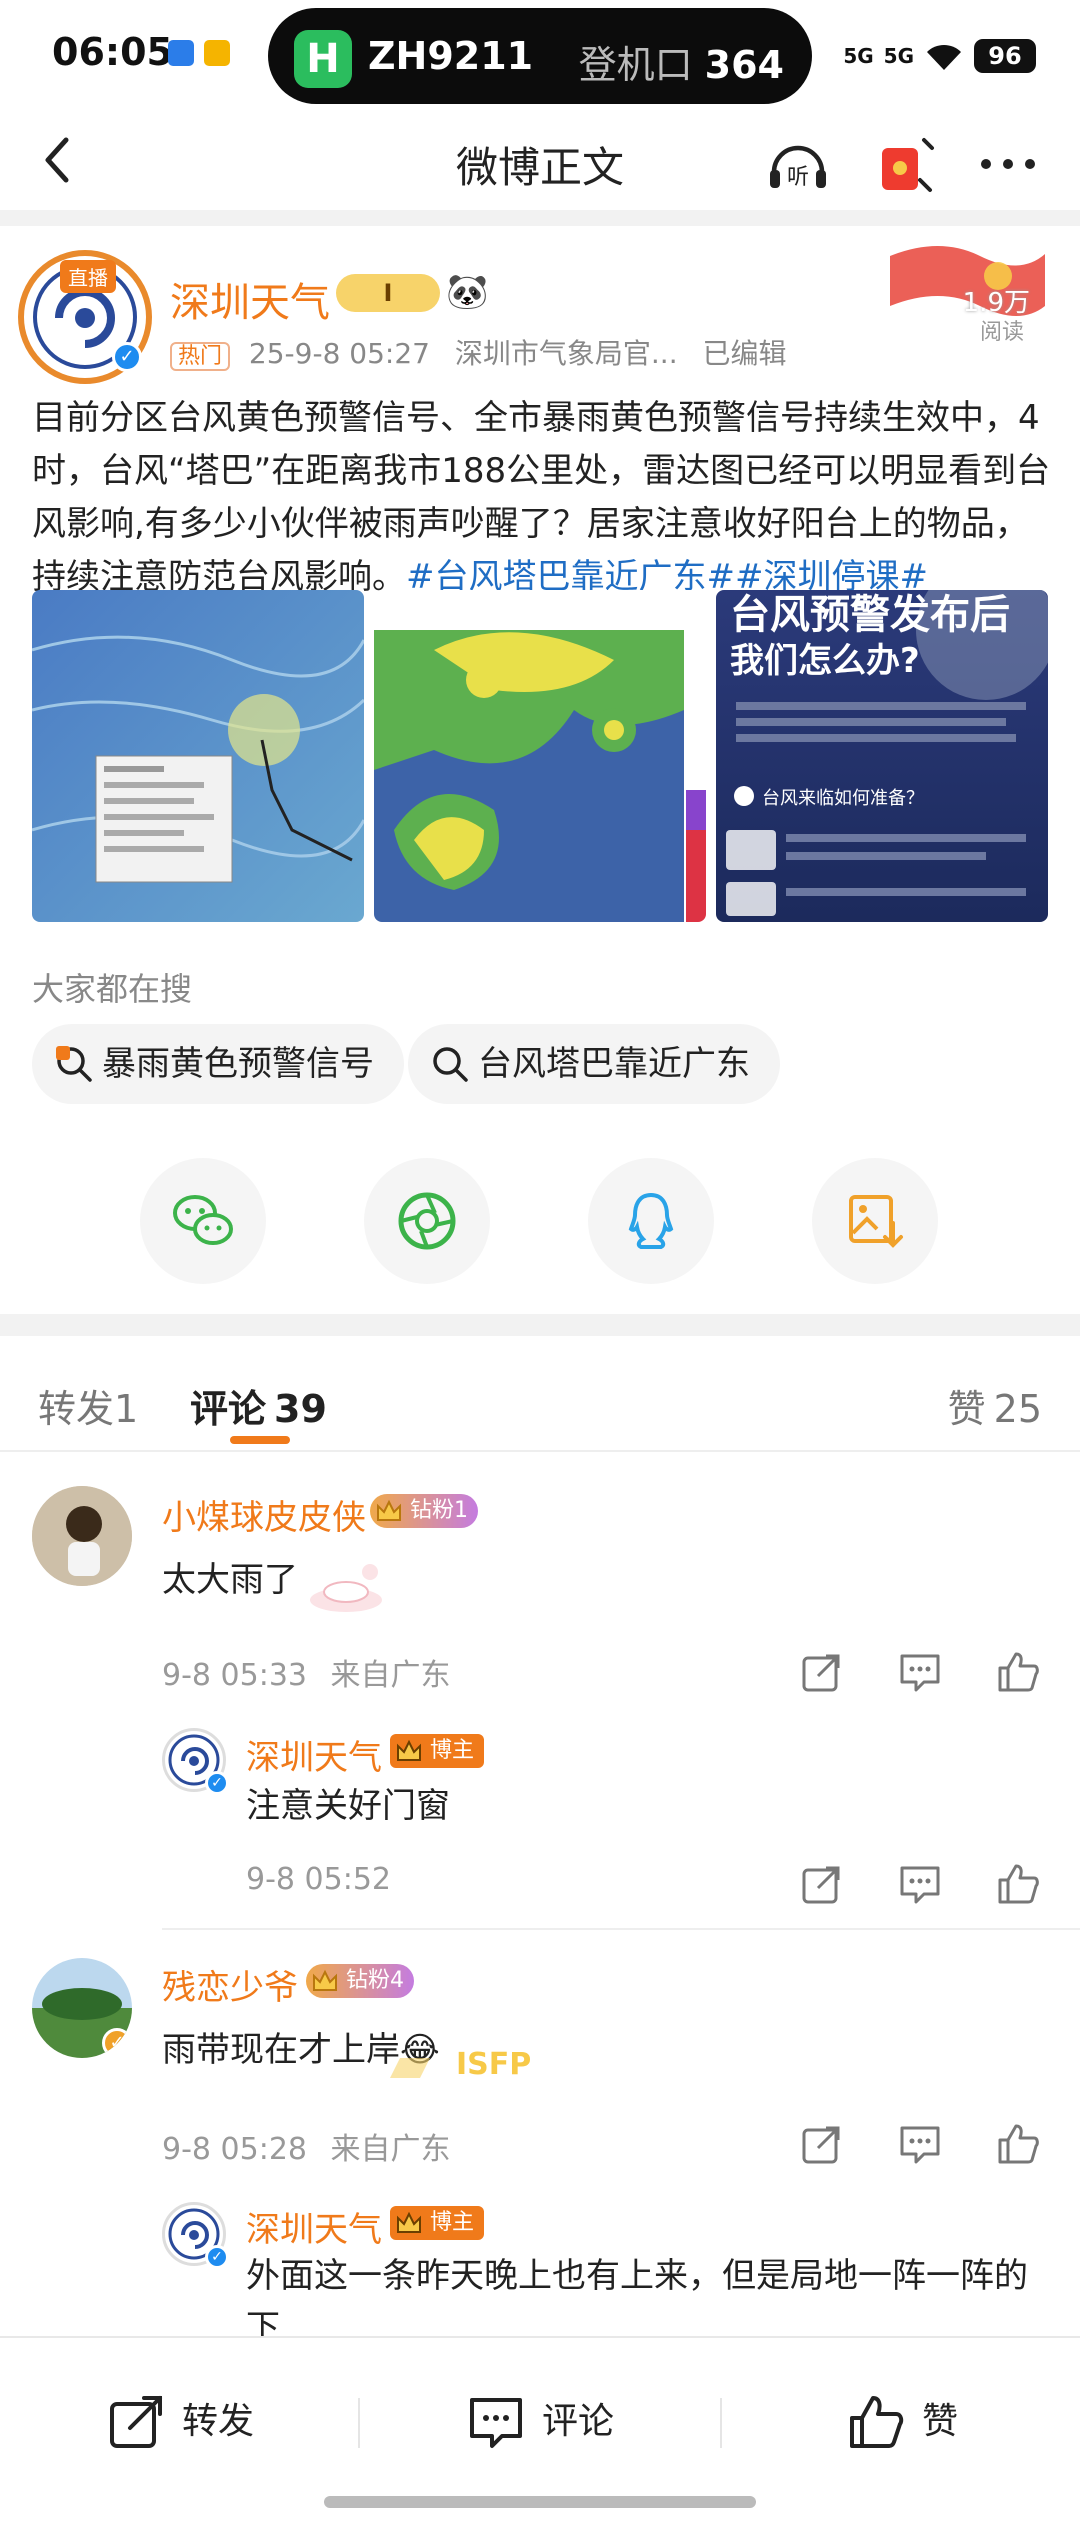 The image size is (1080, 2532). What do you see at coordinates (238, 1064) in the screenshot?
I see `search-chip-label: 暴雨黄色预警信号` at bounding box center [238, 1064].